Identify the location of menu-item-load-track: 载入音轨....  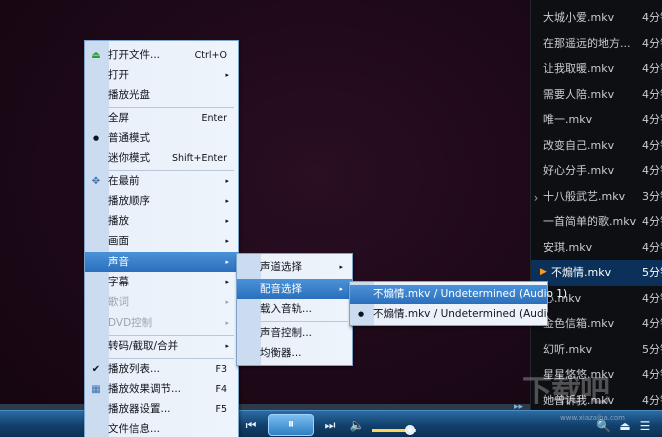
(294, 309).